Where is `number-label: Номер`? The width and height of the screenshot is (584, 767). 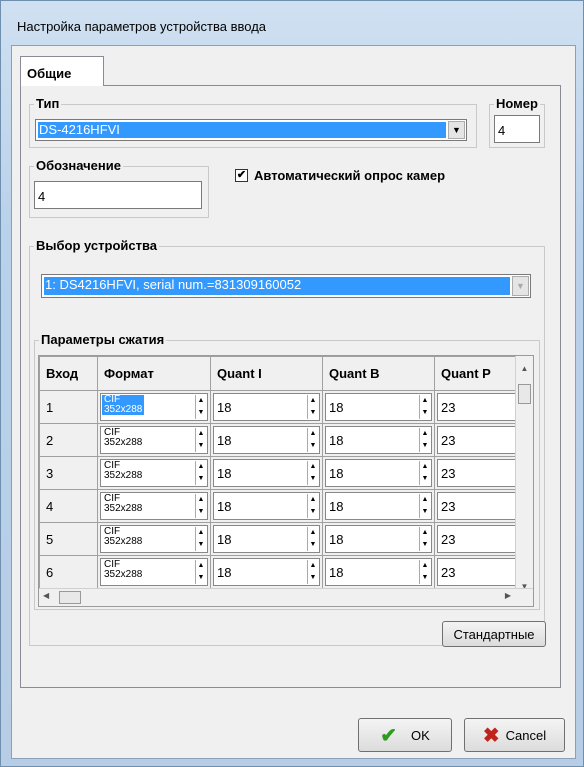 number-label: Номер is located at coordinates (517, 103).